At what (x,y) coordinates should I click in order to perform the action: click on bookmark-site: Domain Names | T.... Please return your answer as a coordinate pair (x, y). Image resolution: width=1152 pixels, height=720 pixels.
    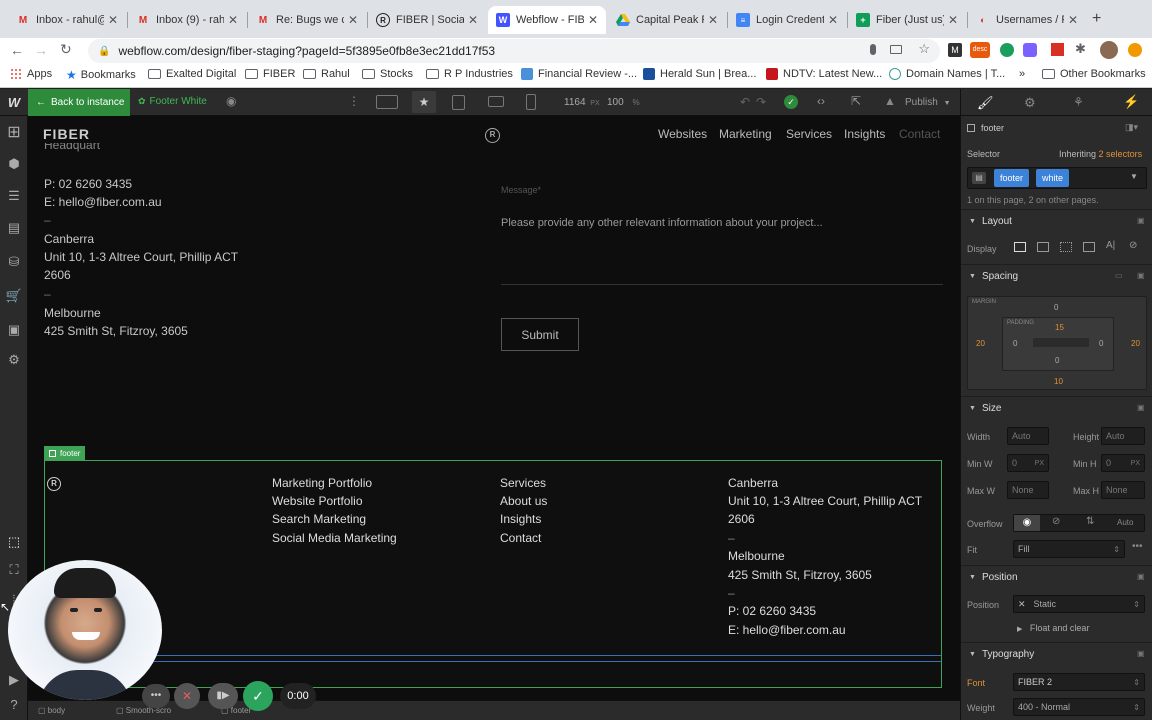
    Looking at the image, I should click on (947, 74).